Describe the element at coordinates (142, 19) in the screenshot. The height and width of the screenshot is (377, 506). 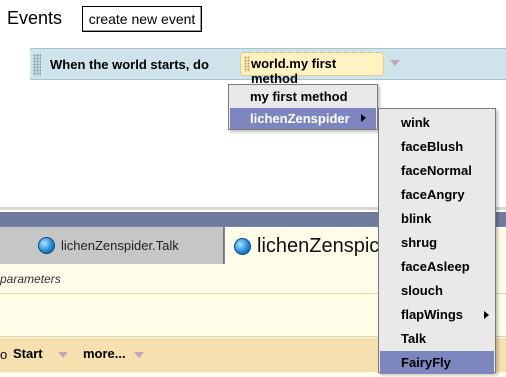
I see `create-new-event-button: create new event` at that location.